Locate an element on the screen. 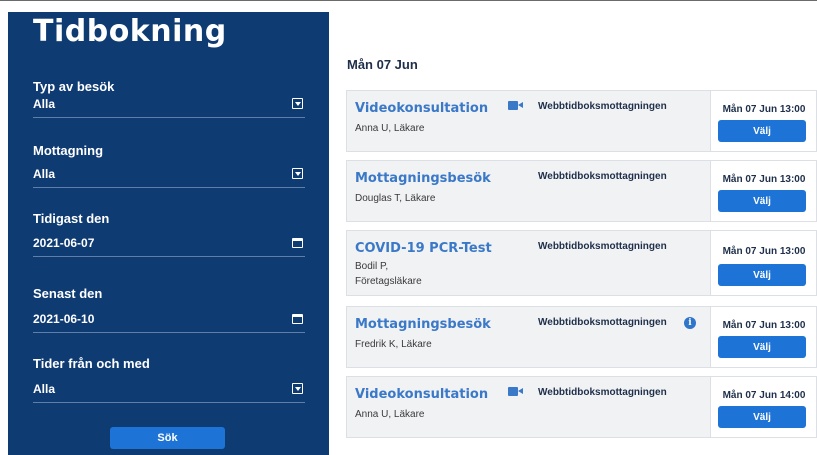 Image resolution: width=817 pixels, height=455 pixels. times-from-label: Tider från och med is located at coordinates (91, 363).